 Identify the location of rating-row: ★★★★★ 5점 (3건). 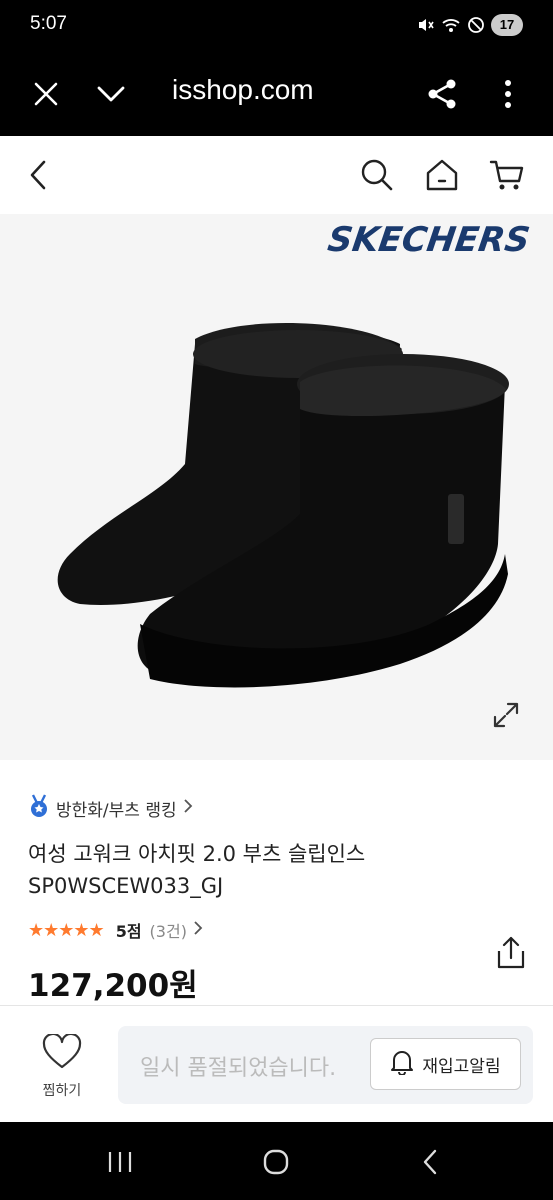
(115, 930).